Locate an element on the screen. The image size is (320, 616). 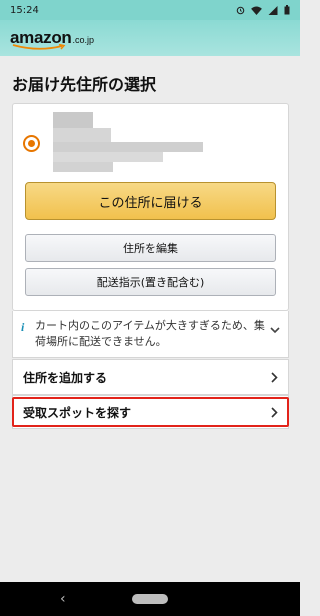
add-address-row: 住所を追加する is located at coordinates (150, 377).